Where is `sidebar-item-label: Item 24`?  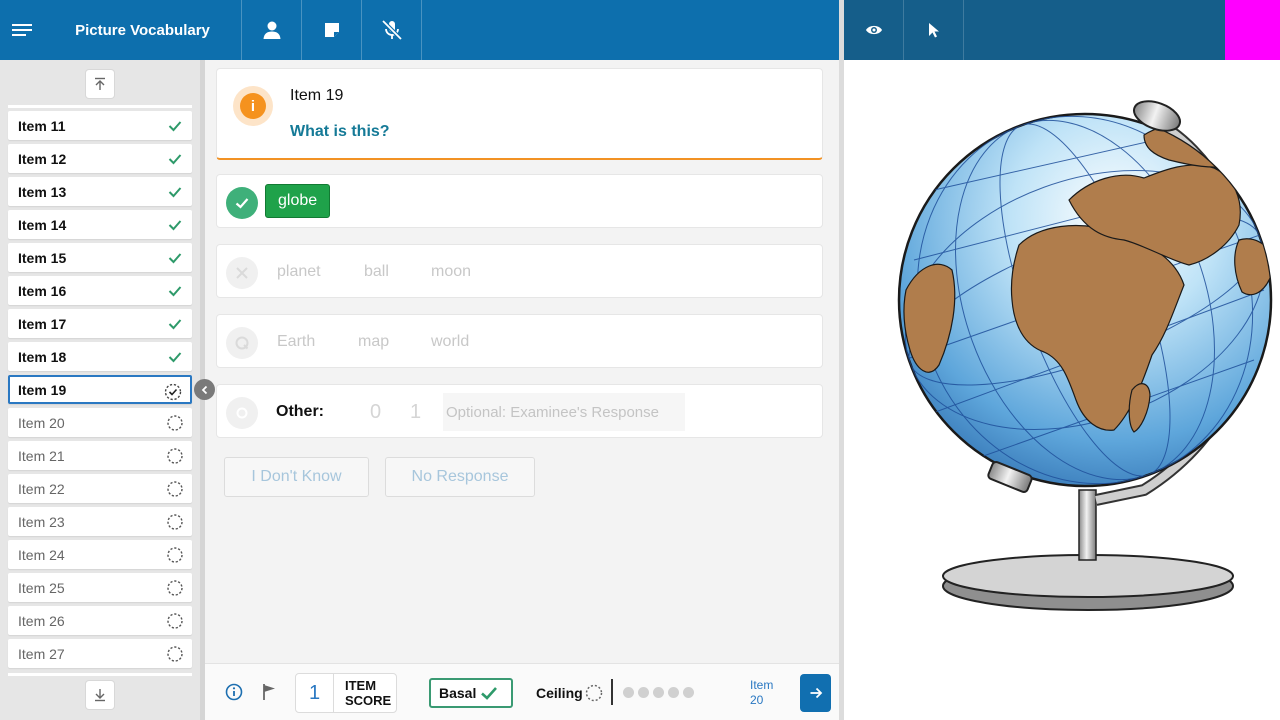
sidebar-item-label: Item 24 is located at coordinates (41, 554).